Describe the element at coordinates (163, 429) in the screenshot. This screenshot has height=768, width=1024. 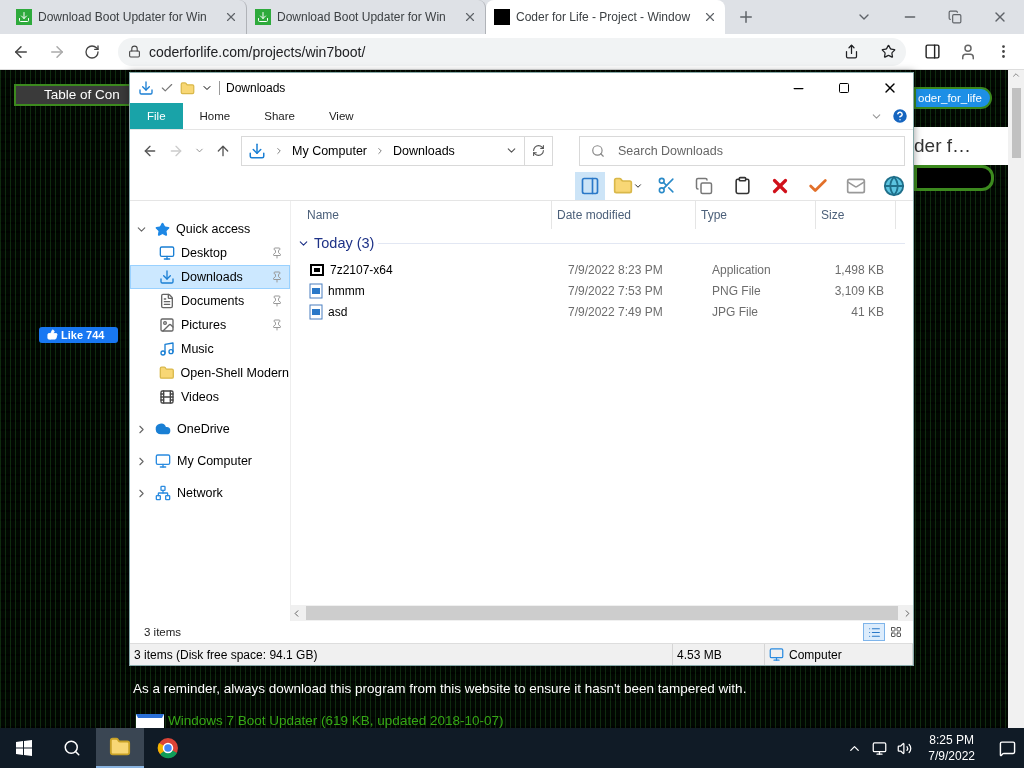
I see `cloud-icon` at that location.